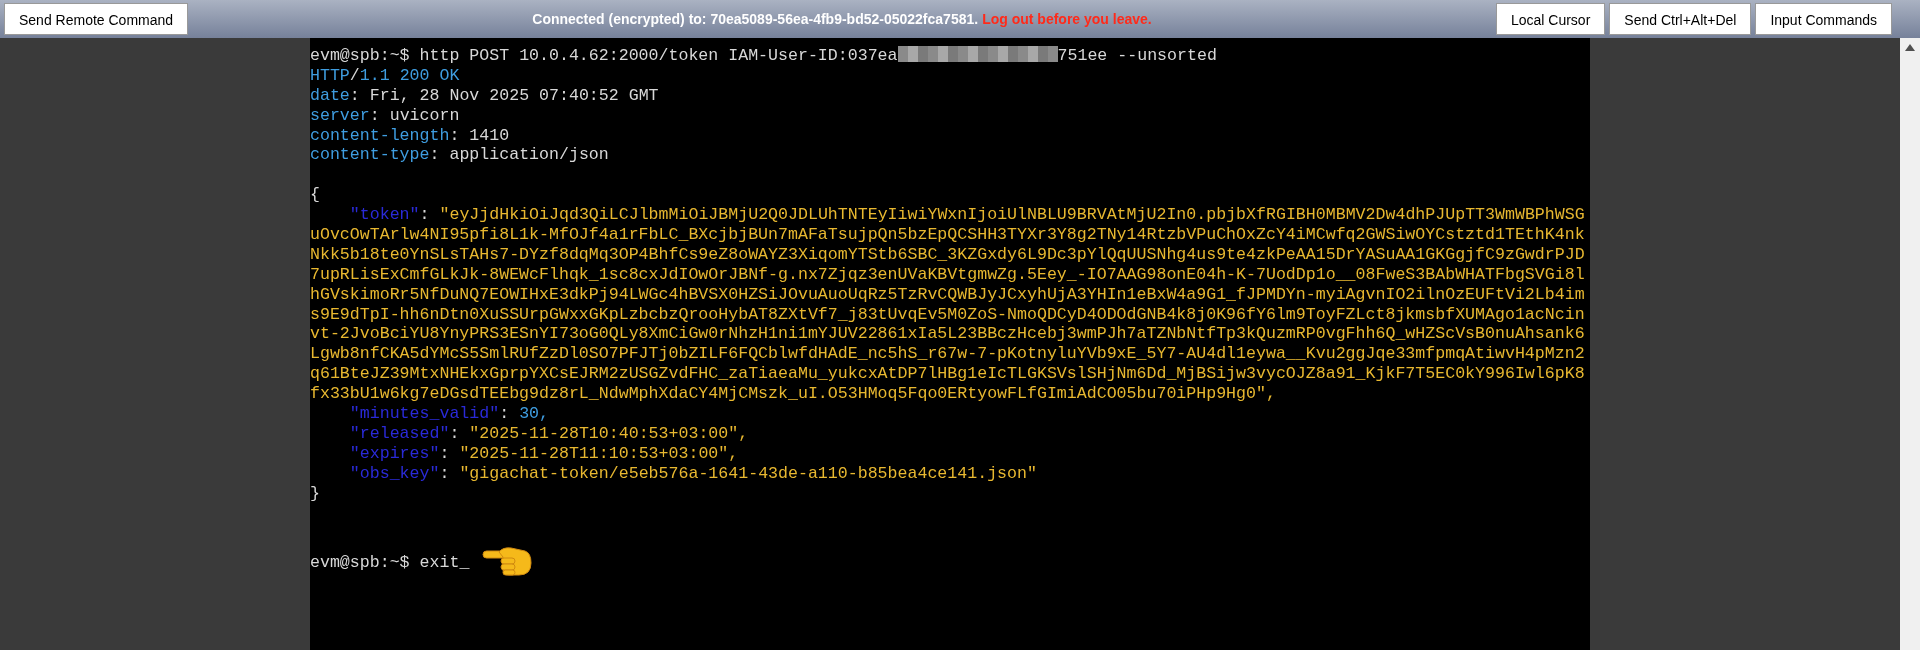 Image resolution: width=1920 pixels, height=650 pixels. I want to click on command-text: exit_, so click(444, 563).